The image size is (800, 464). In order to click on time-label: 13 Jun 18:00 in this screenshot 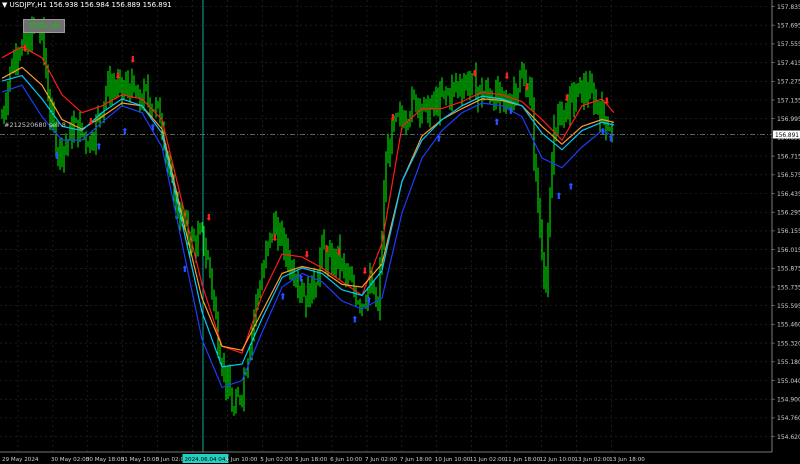, I will do `click(627, 460)`.